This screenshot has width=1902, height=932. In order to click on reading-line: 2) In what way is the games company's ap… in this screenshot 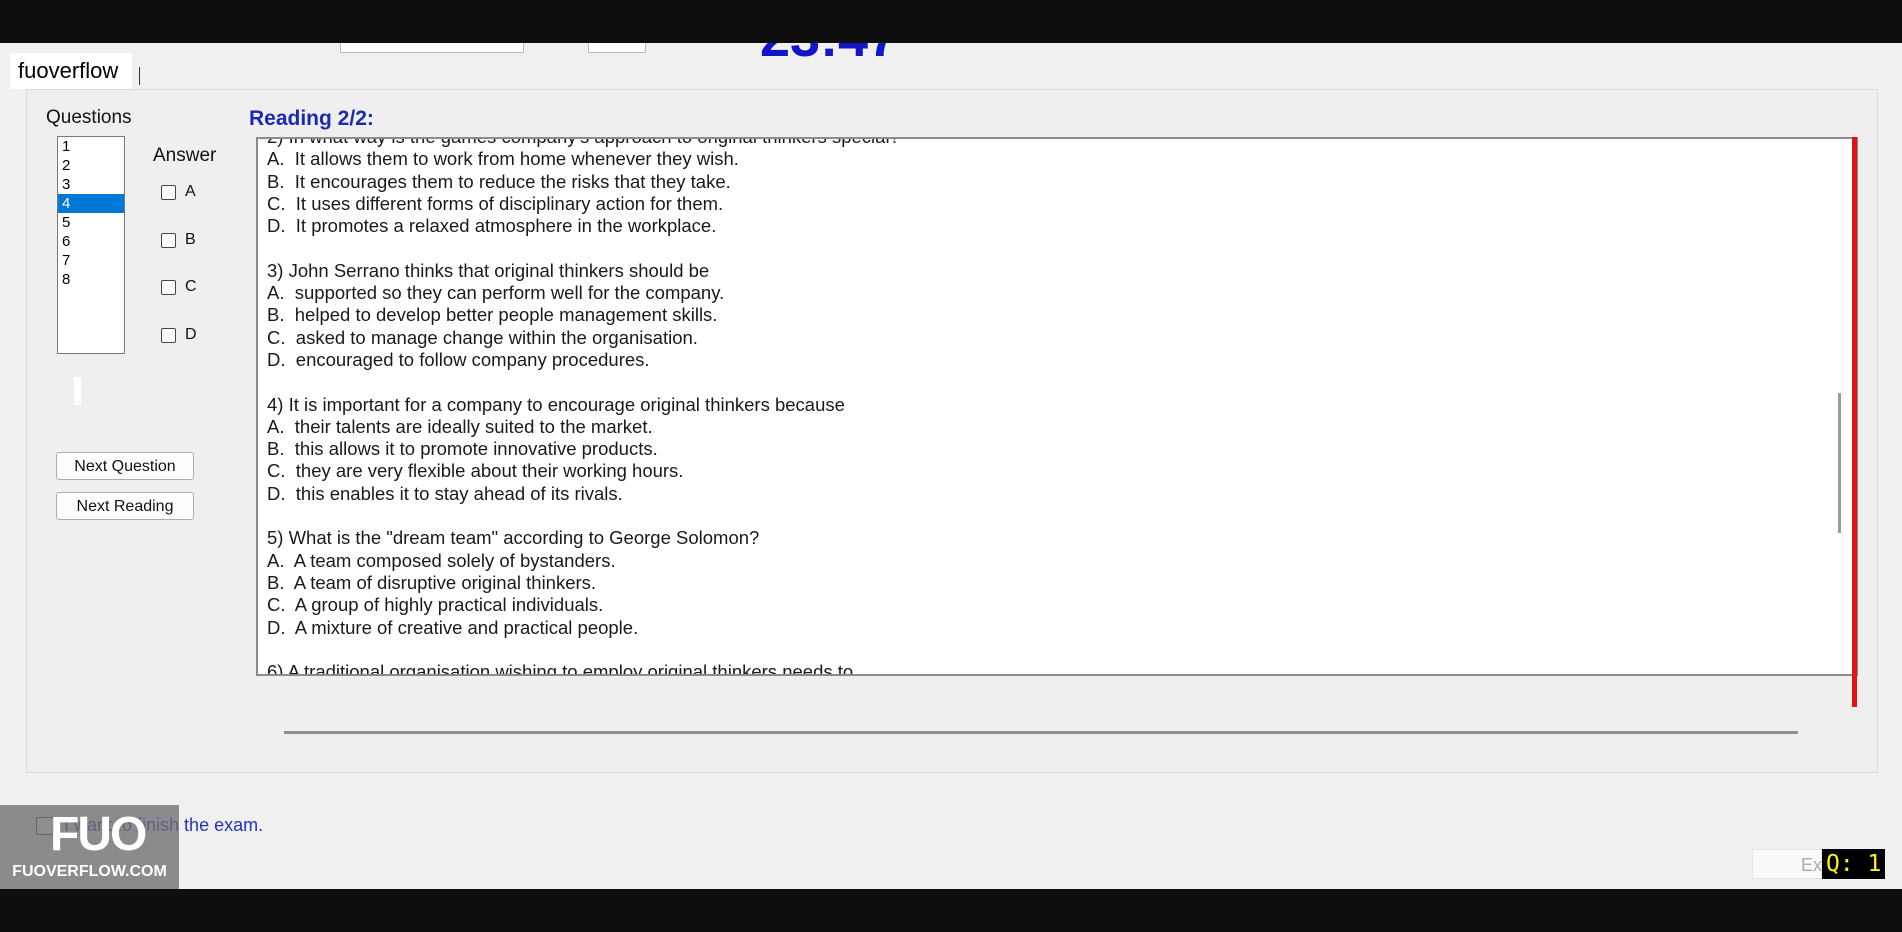, I will do `click(583, 143)`.